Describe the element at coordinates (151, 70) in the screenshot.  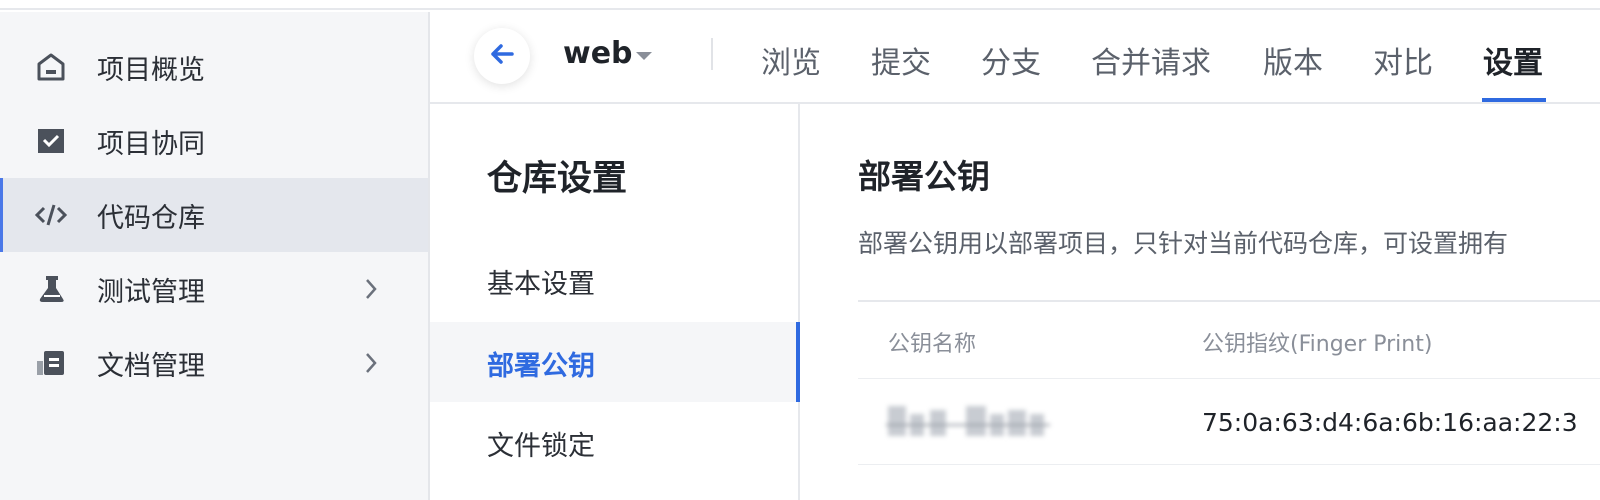
I see `sidebar-item-label: 项目概览` at that location.